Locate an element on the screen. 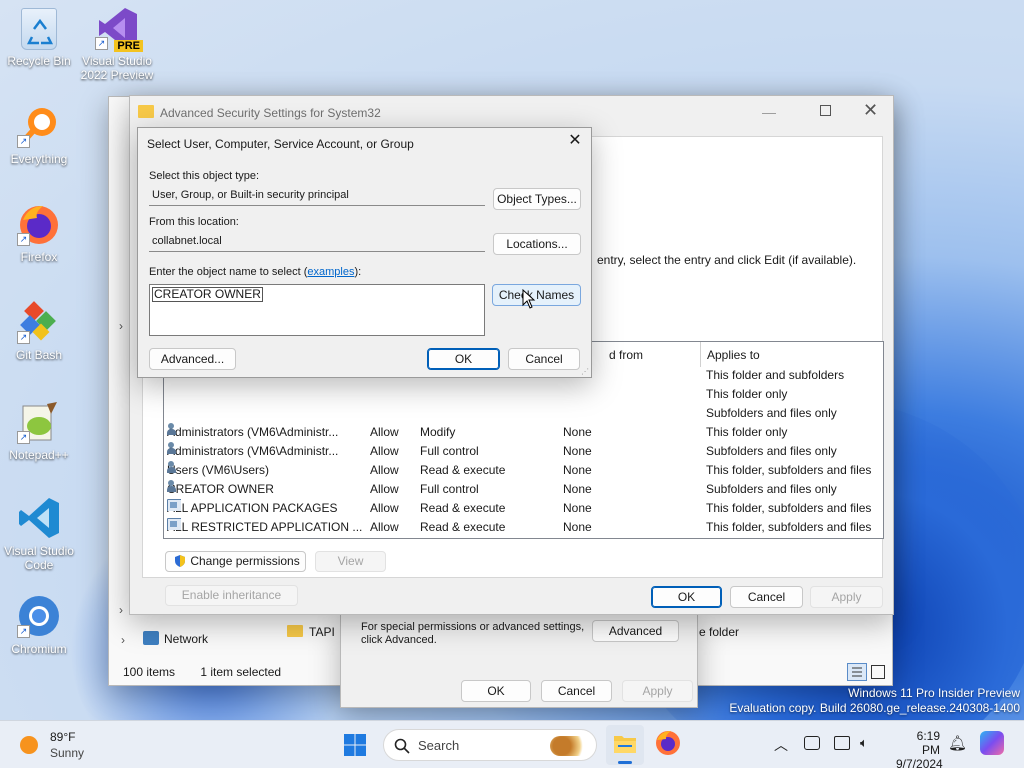  nav-label: Network is located at coordinates (186, 639).